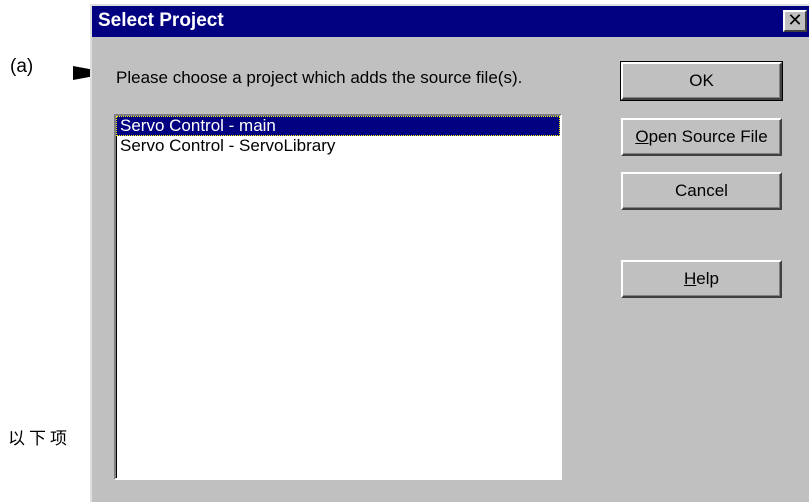  I want to click on side-annotation-text: 以下项, so click(39, 439).